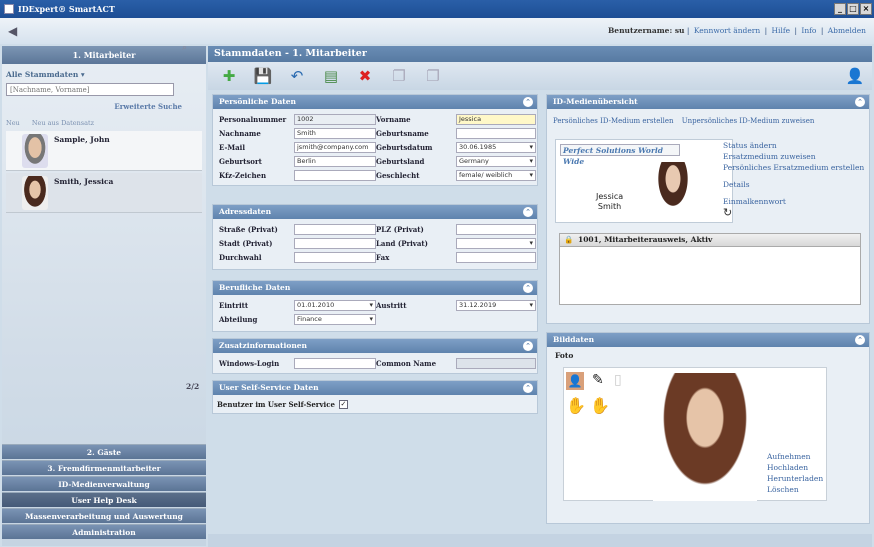 The width and height of the screenshot is (874, 547). What do you see at coordinates (496, 363) in the screenshot?
I see `common-name-field` at bounding box center [496, 363].